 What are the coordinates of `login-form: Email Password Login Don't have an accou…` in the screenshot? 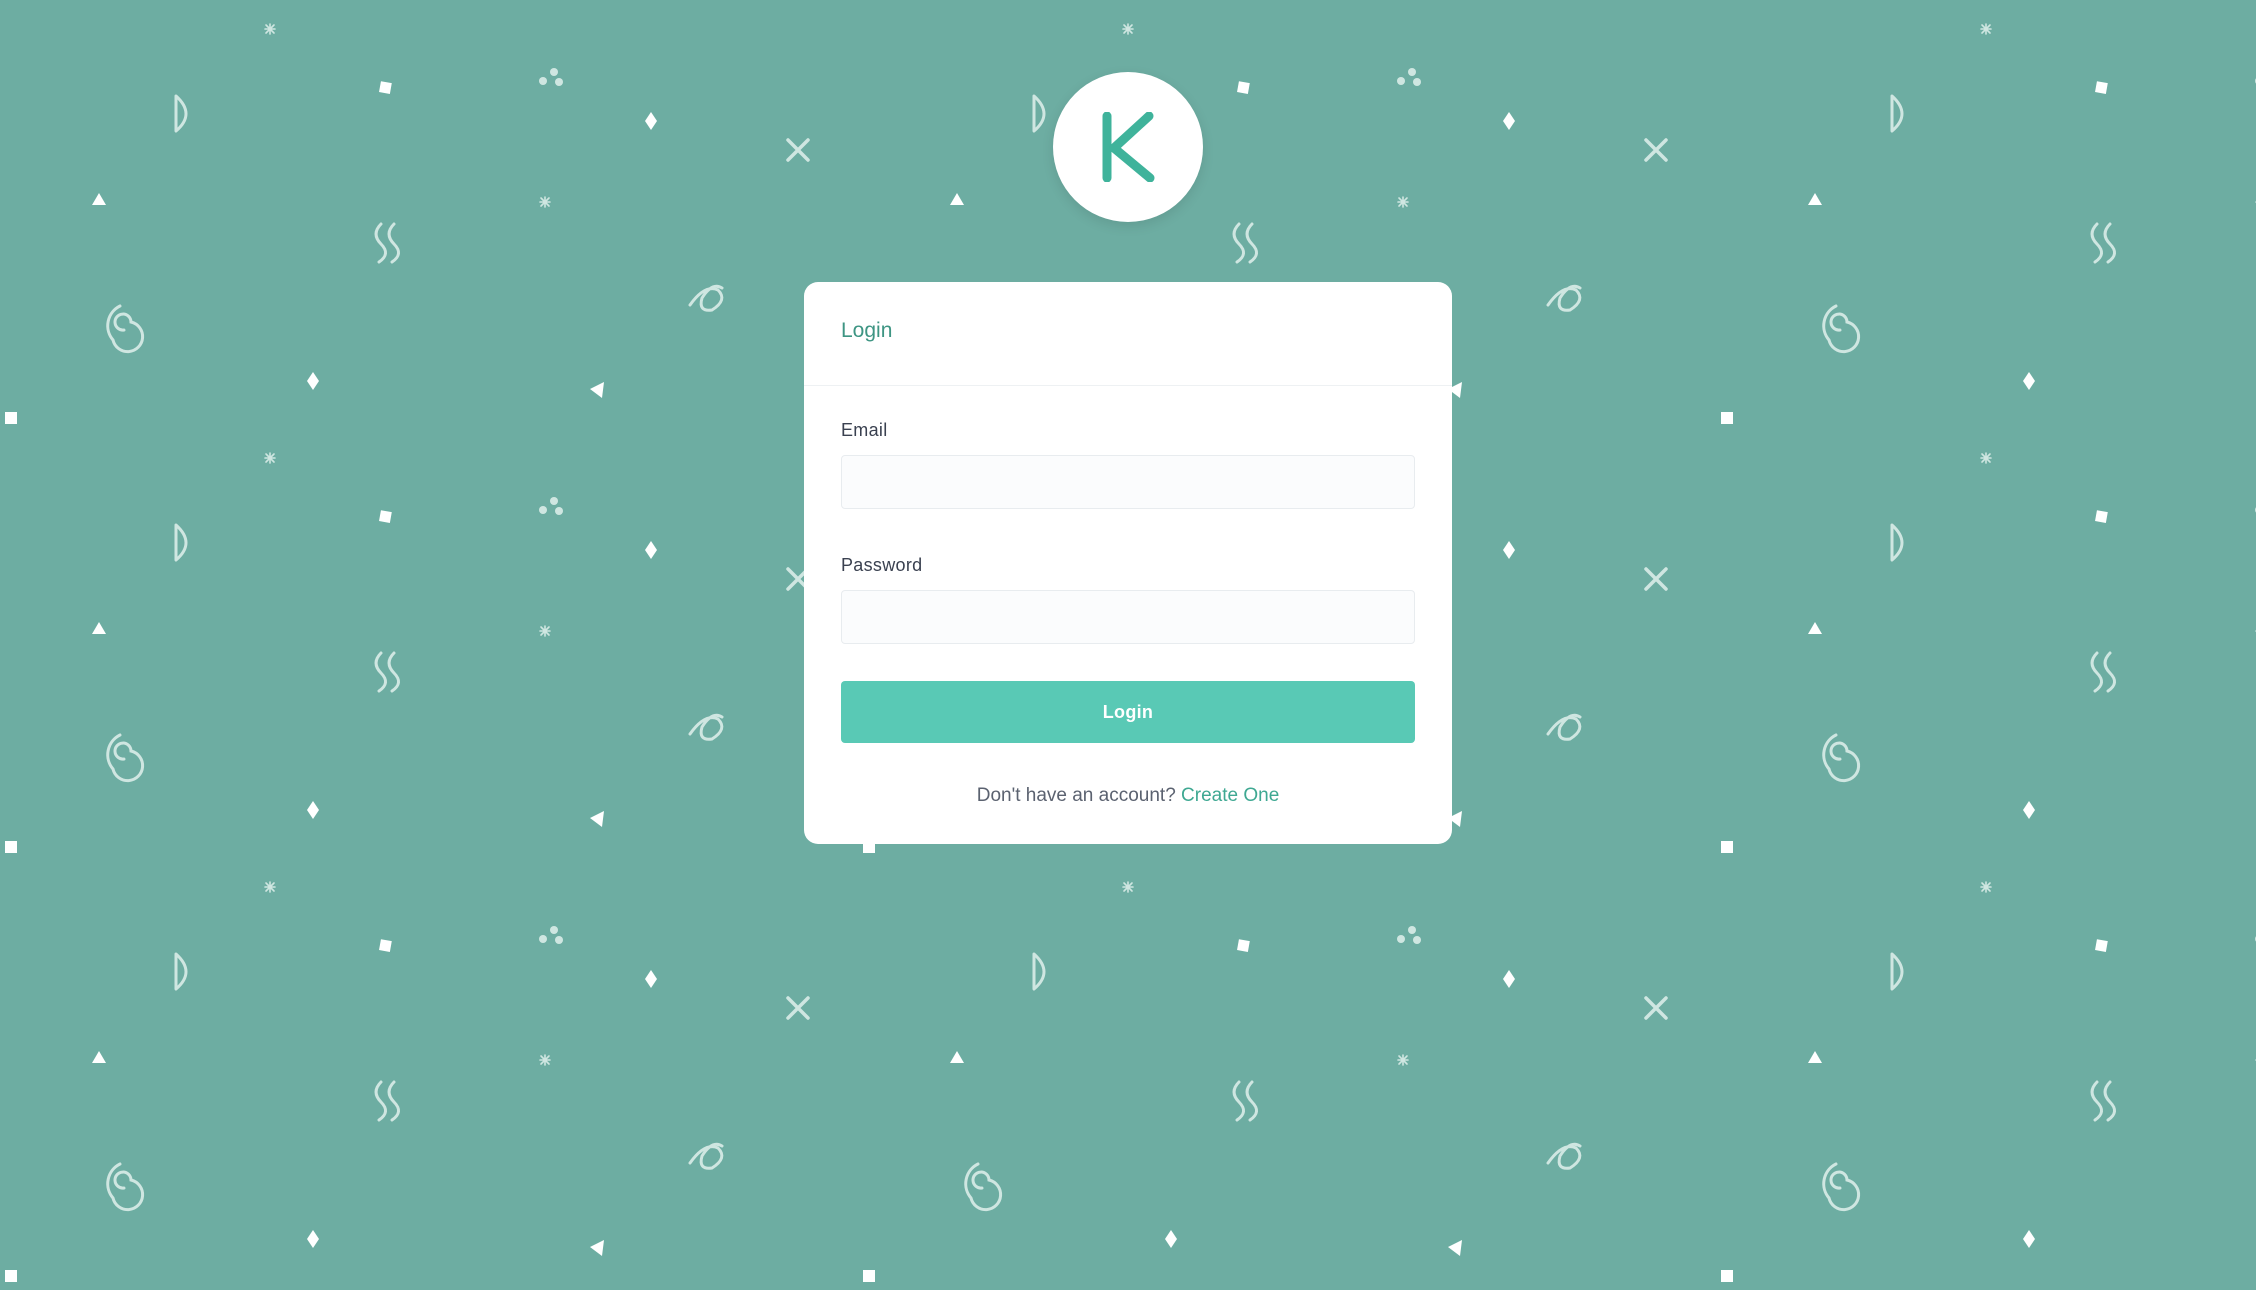 It's located at (1128, 596).